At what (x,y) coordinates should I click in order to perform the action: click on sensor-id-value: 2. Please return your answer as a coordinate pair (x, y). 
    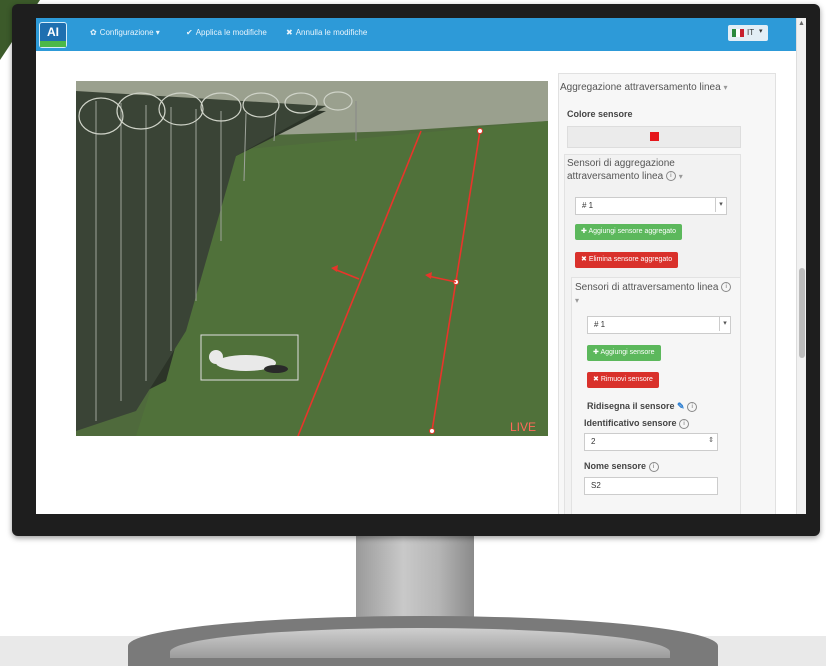
    Looking at the image, I should click on (593, 441).